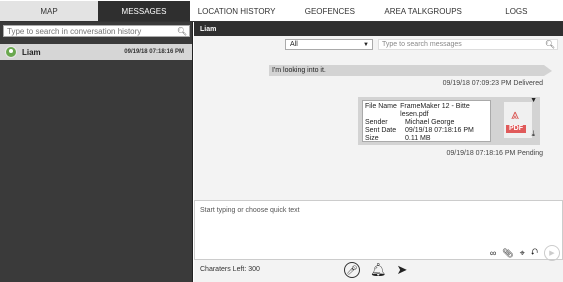 This screenshot has width=563, height=282. I want to click on compose-tools: ∞ 📎︎ ⌖ ⮏ ▶, so click(525, 253).